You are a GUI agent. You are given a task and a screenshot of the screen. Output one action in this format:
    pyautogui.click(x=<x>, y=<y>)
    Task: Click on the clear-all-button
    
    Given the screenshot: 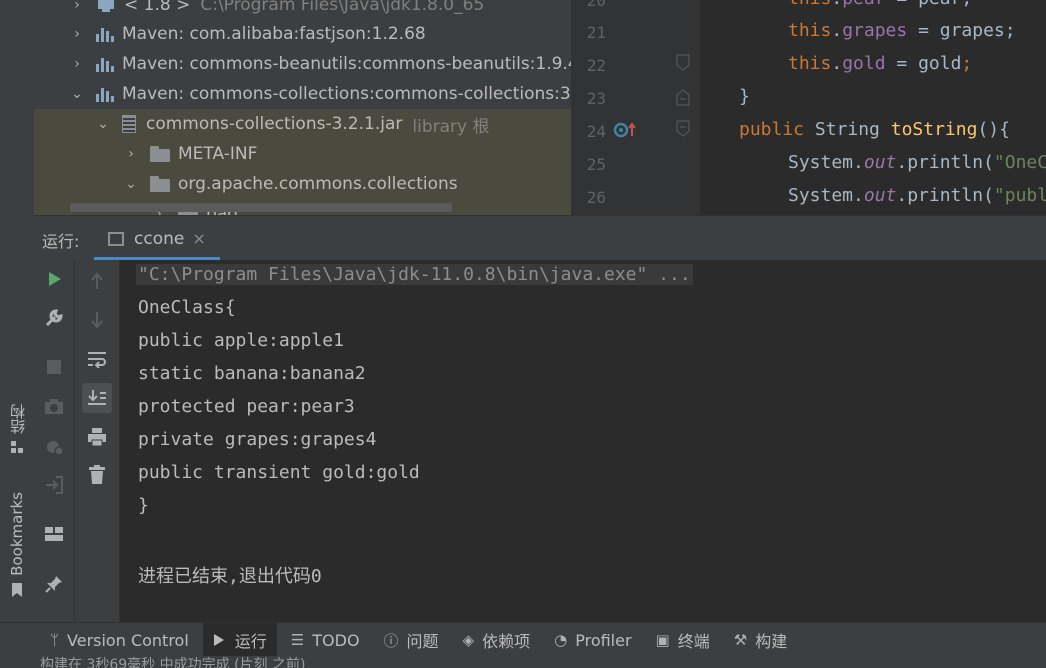 What is the action you would take?
    pyautogui.click(x=97, y=475)
    